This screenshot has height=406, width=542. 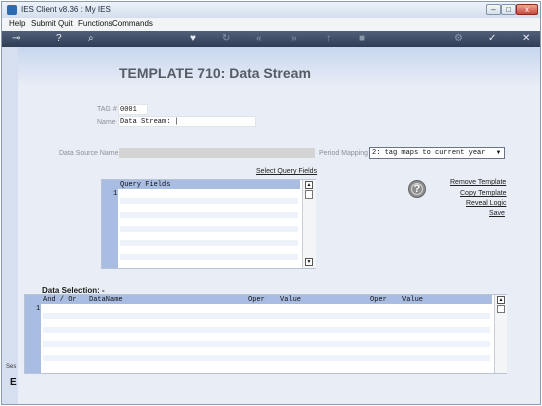 What do you see at coordinates (458, 39) in the screenshot?
I see `settings-icon: ⚙` at bounding box center [458, 39].